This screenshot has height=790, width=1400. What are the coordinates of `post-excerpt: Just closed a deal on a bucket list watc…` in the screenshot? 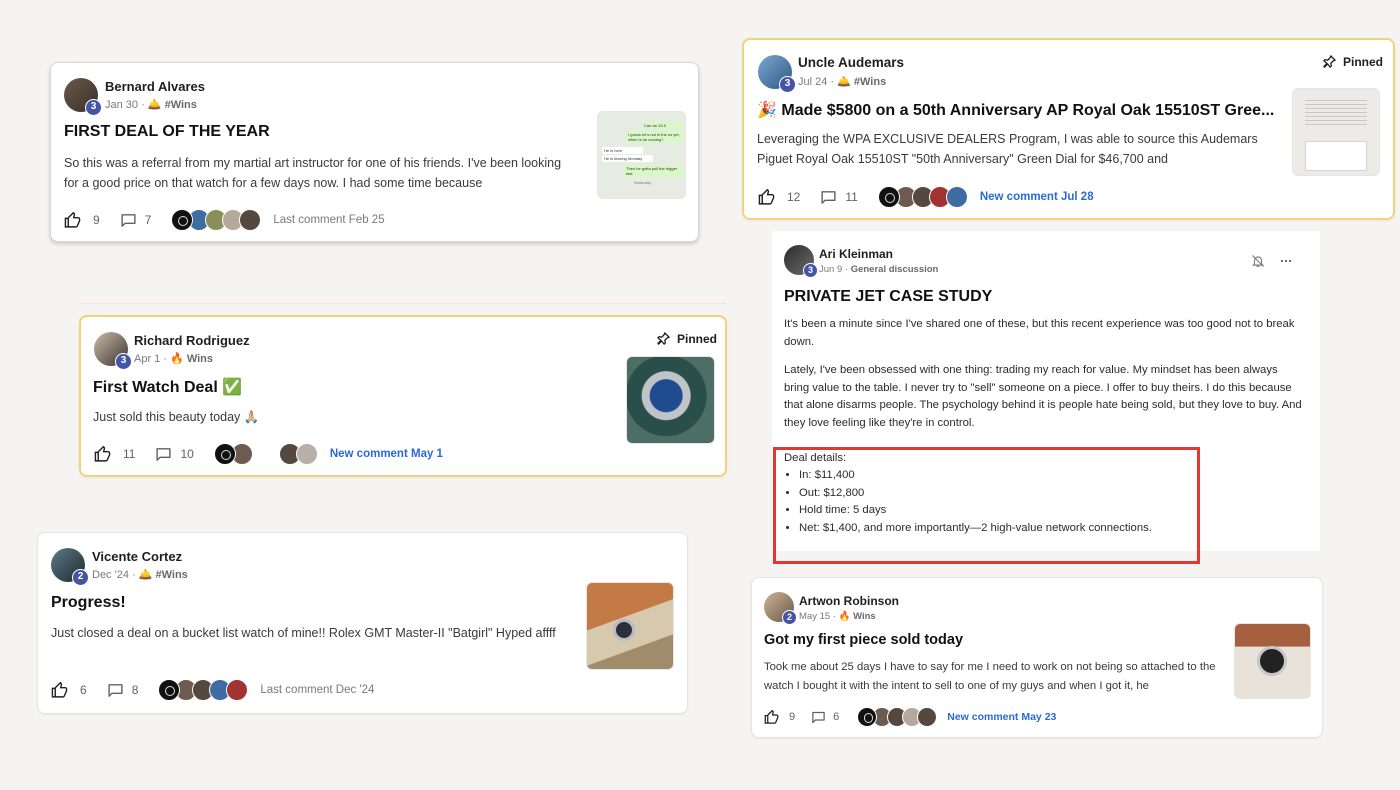 It's located at (303, 633).